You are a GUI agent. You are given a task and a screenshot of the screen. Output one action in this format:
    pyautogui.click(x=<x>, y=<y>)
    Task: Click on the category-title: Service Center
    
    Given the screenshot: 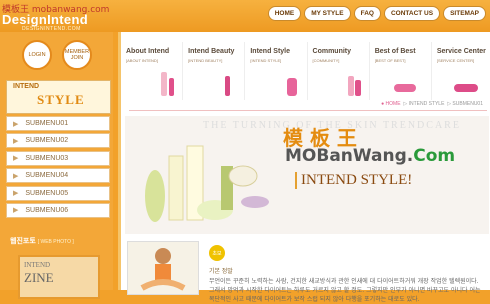 What is the action you would take?
    pyautogui.click(x=461, y=51)
    